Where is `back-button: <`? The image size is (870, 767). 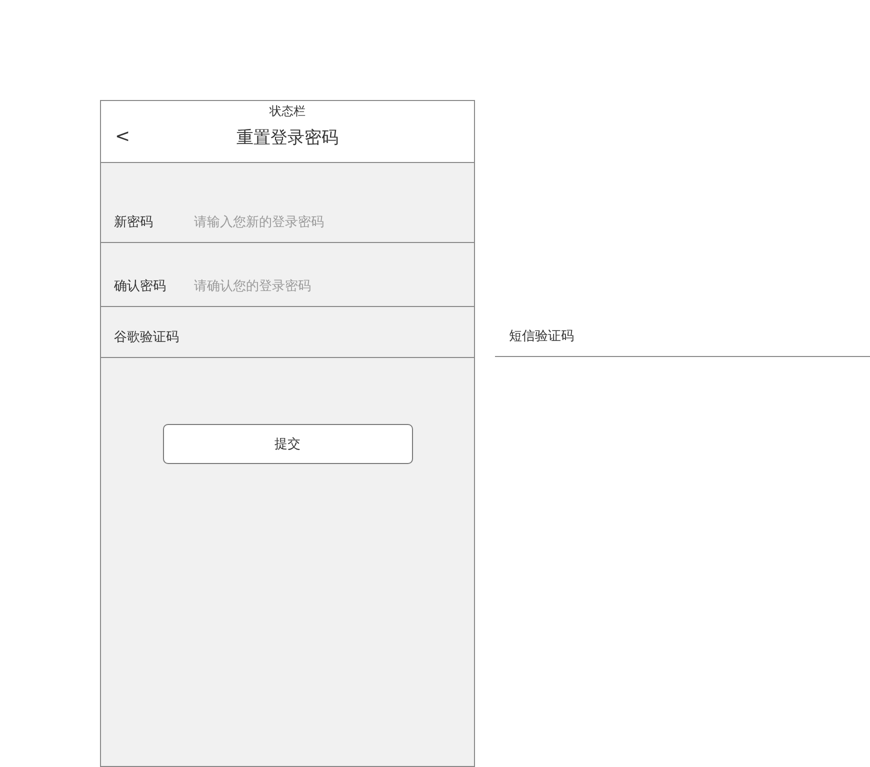 back-button: < is located at coordinates (122, 137).